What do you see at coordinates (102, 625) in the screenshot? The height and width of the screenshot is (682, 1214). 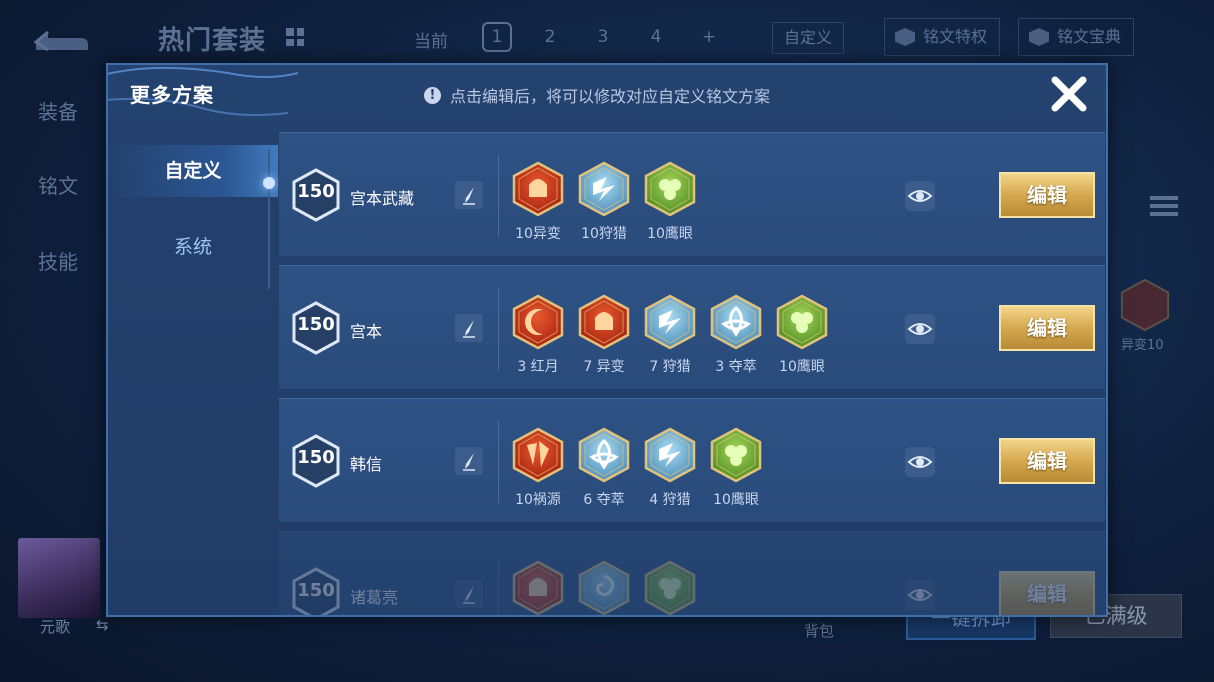 I see `swap-icon: ⇆` at bounding box center [102, 625].